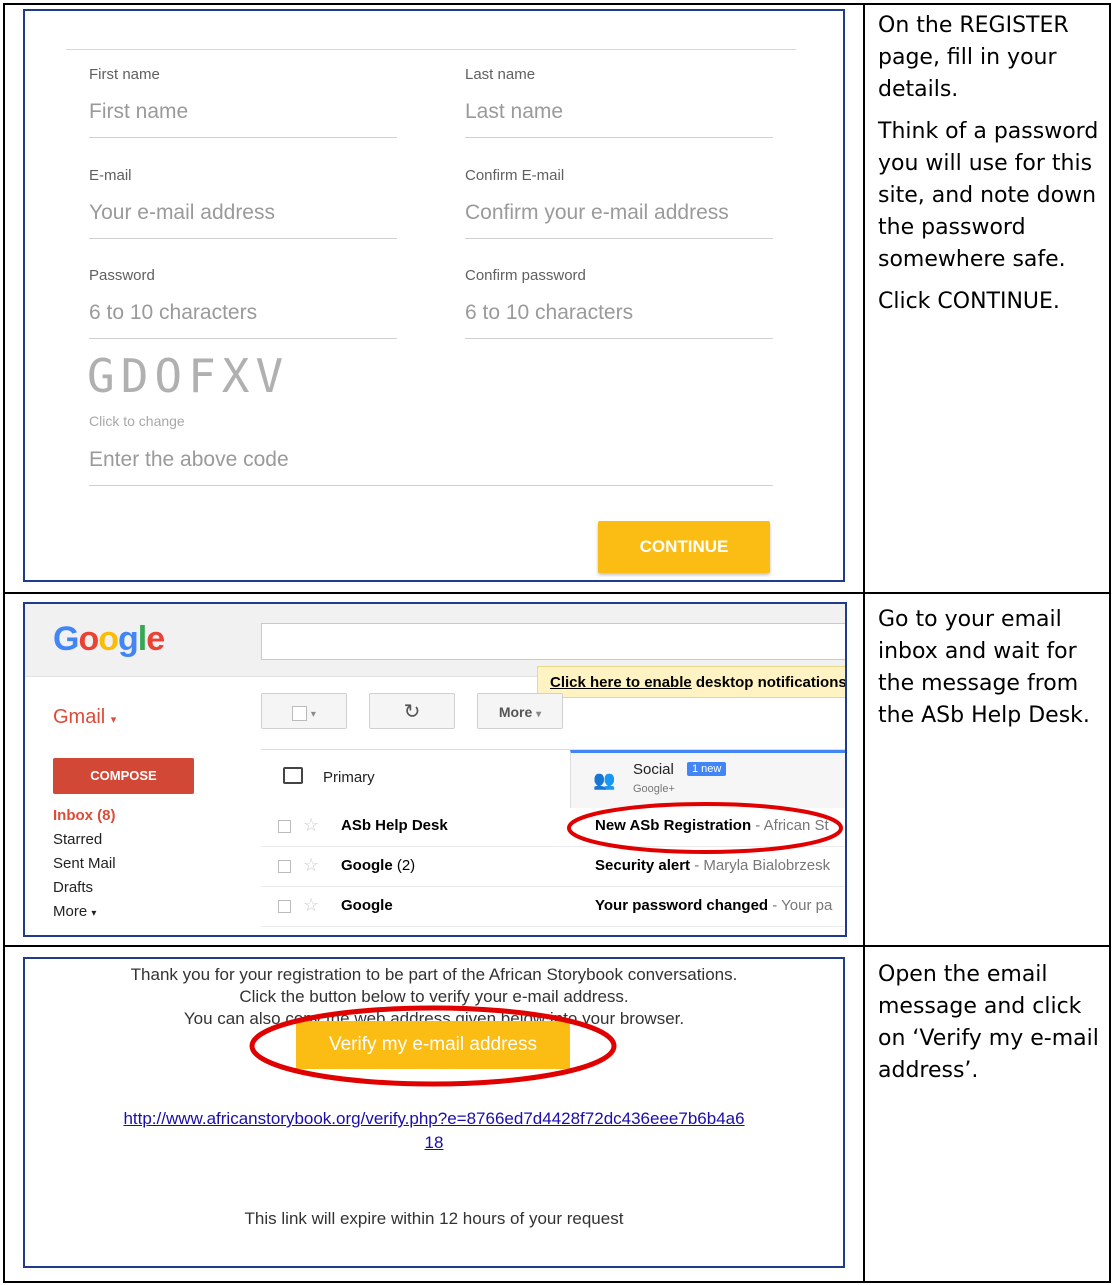  I want to click on google-logo: Google, so click(109, 639).